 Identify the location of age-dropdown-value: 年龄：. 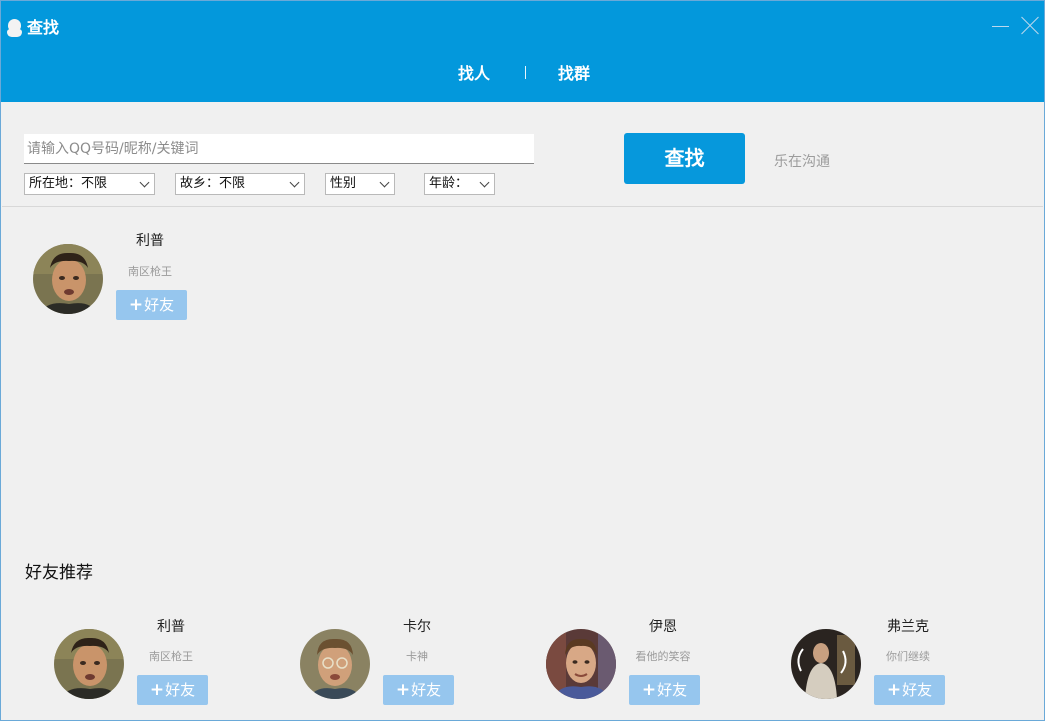
(449, 183).